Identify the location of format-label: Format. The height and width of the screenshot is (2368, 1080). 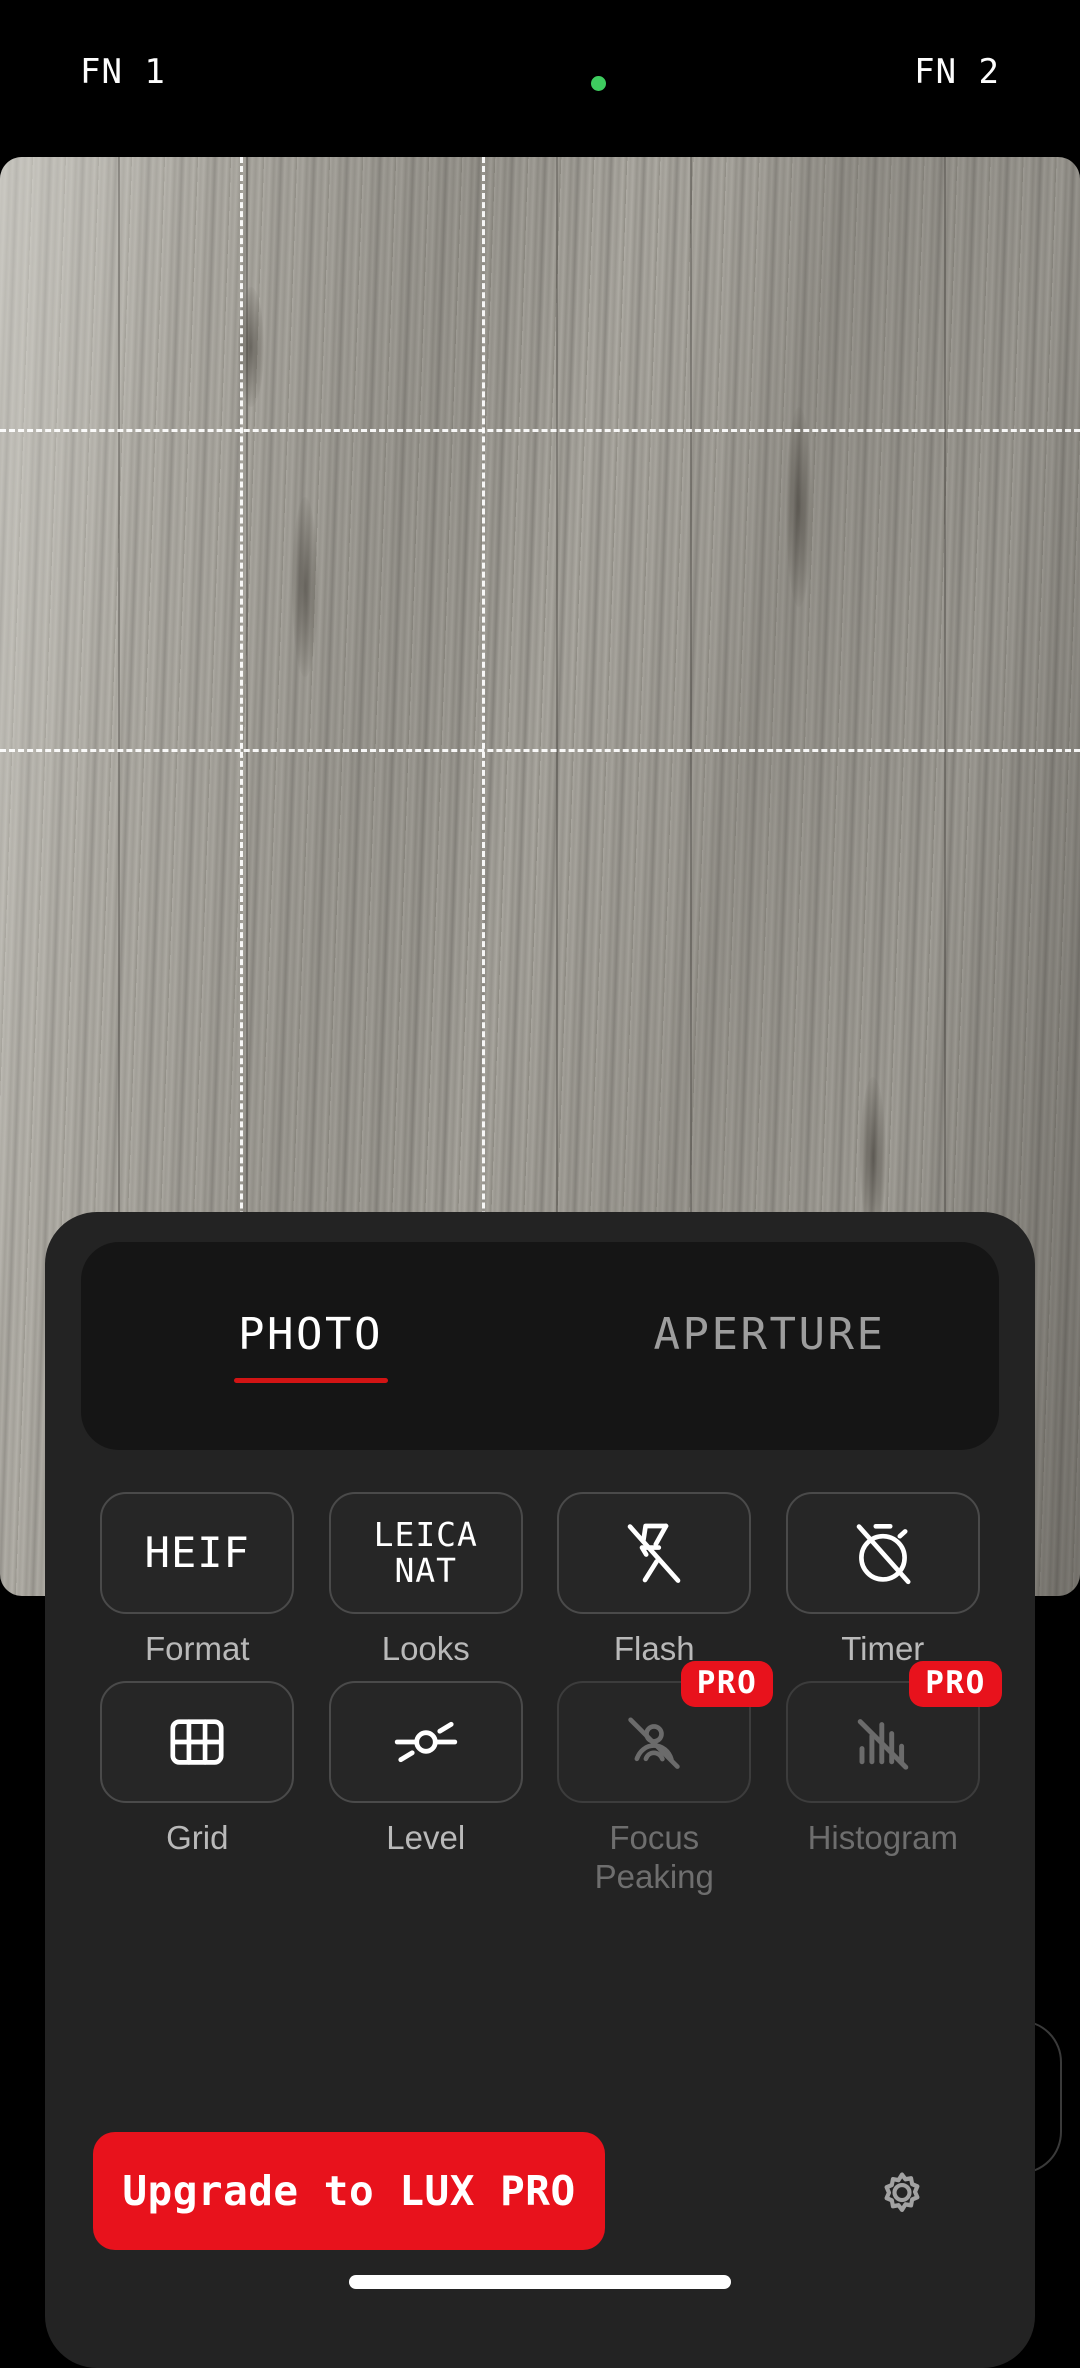
(197, 1648).